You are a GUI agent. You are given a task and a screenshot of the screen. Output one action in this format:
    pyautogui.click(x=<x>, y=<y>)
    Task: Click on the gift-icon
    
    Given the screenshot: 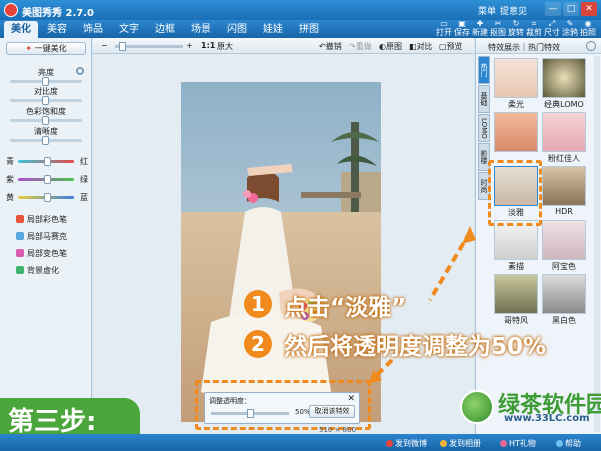 What is the action you would take?
    pyautogui.click(x=503, y=443)
    